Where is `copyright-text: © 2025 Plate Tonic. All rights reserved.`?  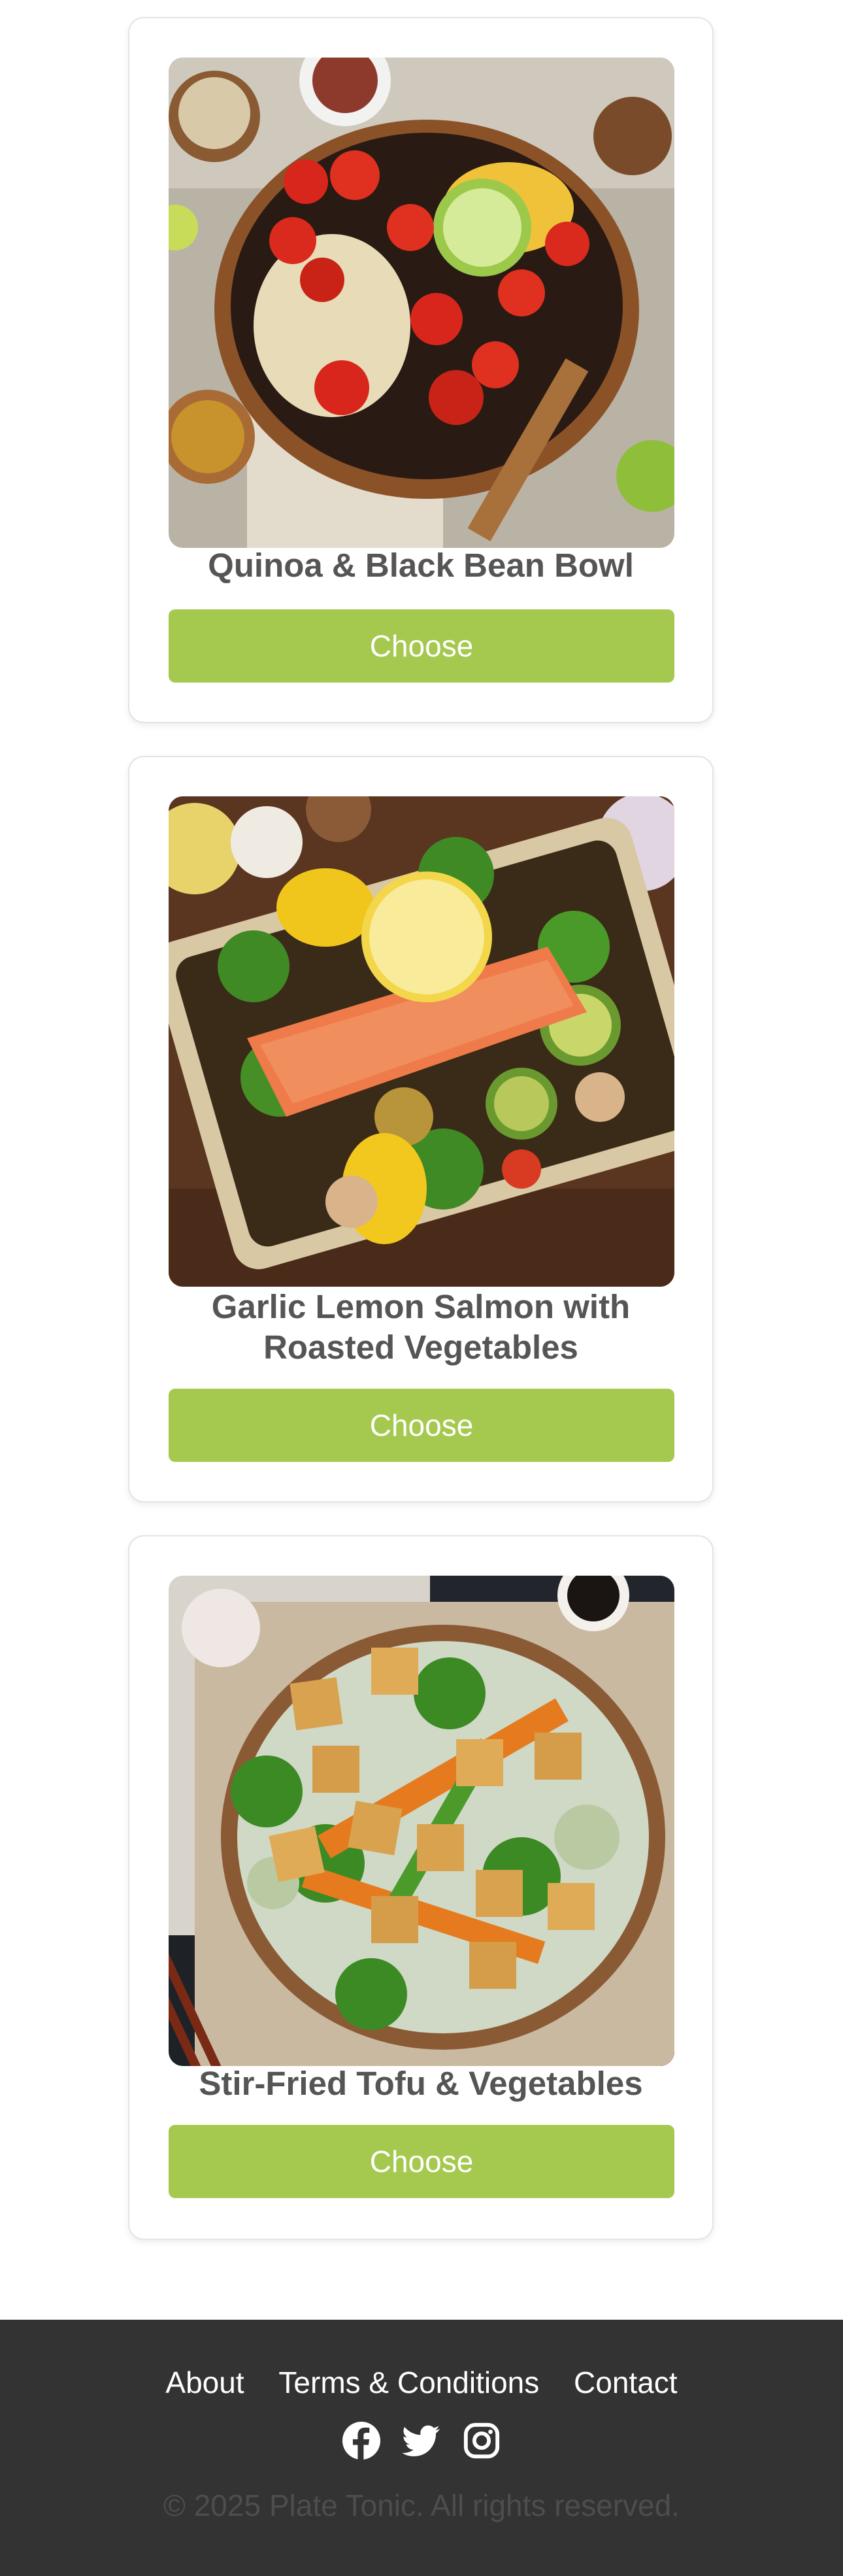
copyright-text: © 2025 Plate Tonic. All rights reserved. is located at coordinates (421, 2505).